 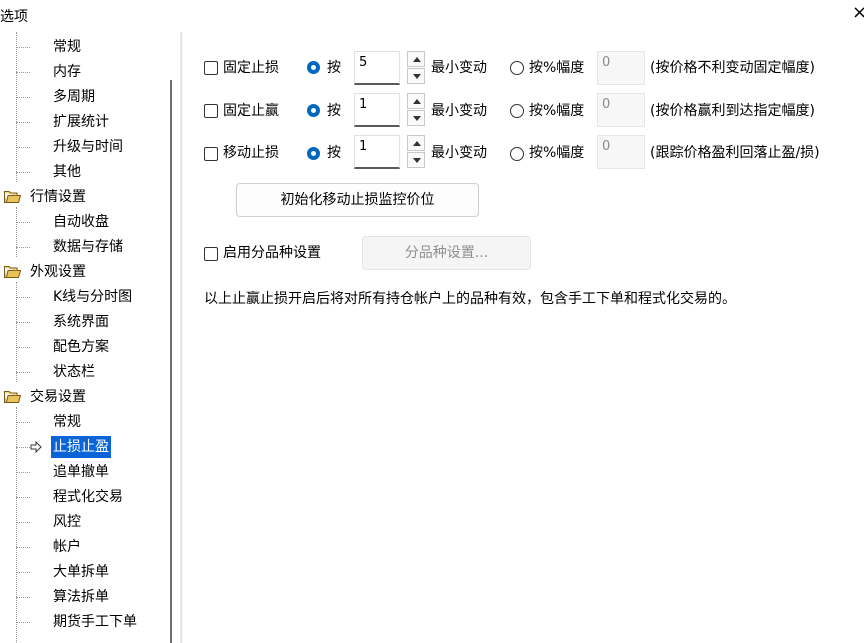 I want to click on fixed-stop-loss-stepper, so click(x=416, y=68).